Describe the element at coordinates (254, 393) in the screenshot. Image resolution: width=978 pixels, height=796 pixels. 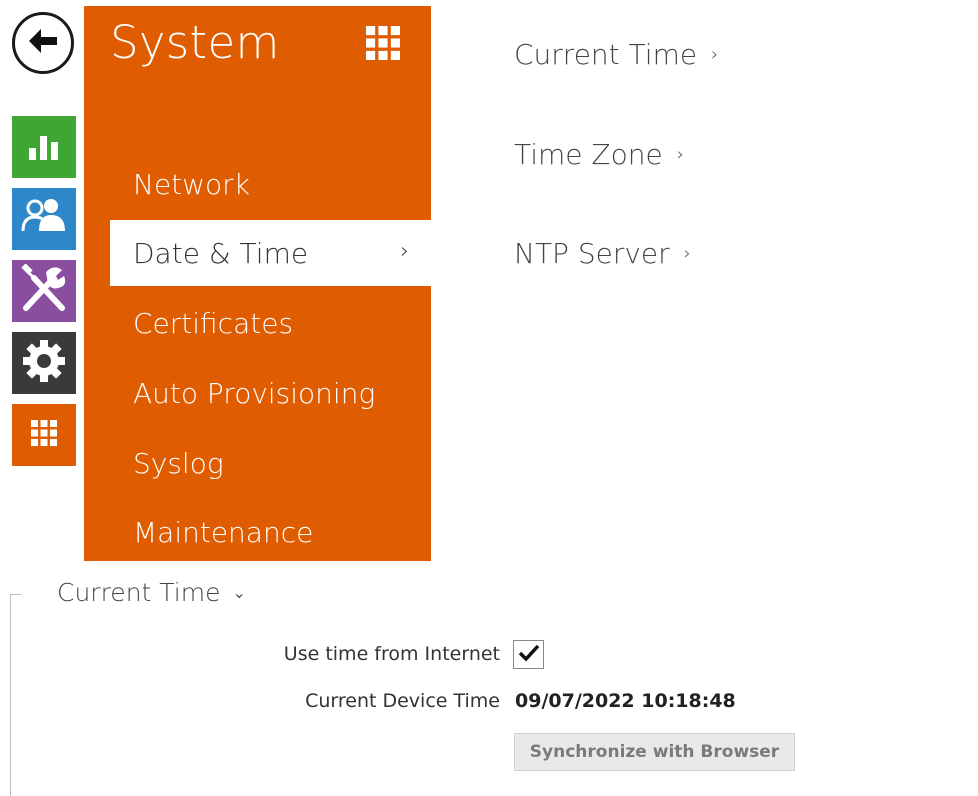
I see `menu-item-label: Auto Provisioning` at that location.